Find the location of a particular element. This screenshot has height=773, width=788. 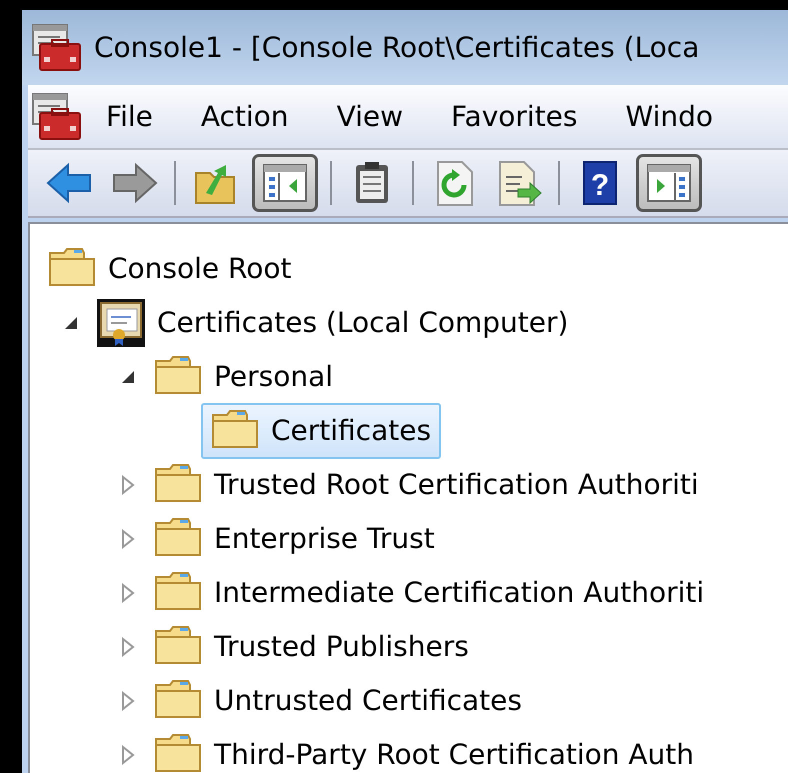

tree-item-label: Certificates (Local Computer) is located at coordinates (362, 323).